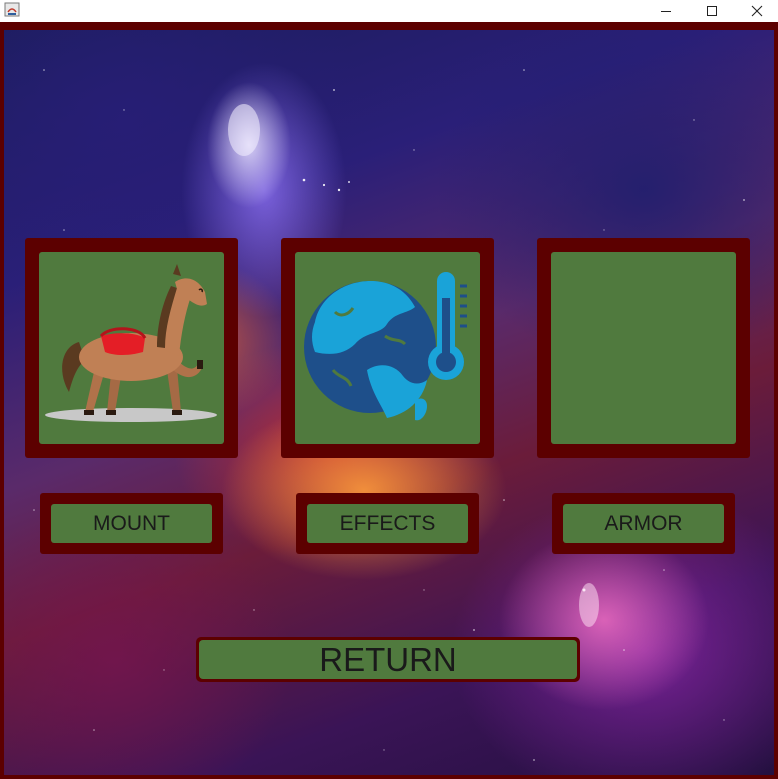 Image resolution: width=778 pixels, height=779 pixels. I want to click on mount-panel, so click(131, 348).